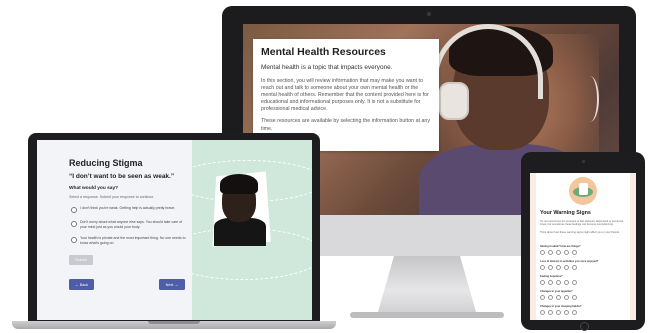 Image resolution: width=651 pixels, height=333 pixels. Describe the element at coordinates (239, 184) in the screenshot. I see `woman-hair` at that location.